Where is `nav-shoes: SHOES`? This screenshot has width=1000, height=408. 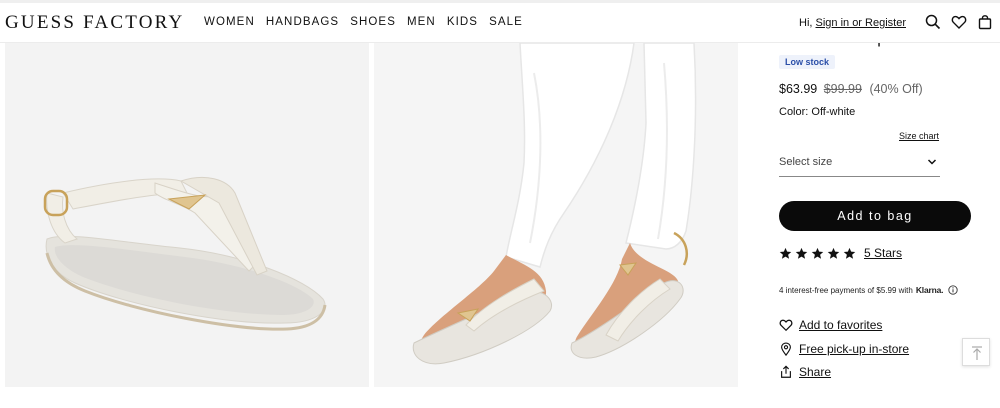
nav-shoes: SHOES is located at coordinates (373, 22).